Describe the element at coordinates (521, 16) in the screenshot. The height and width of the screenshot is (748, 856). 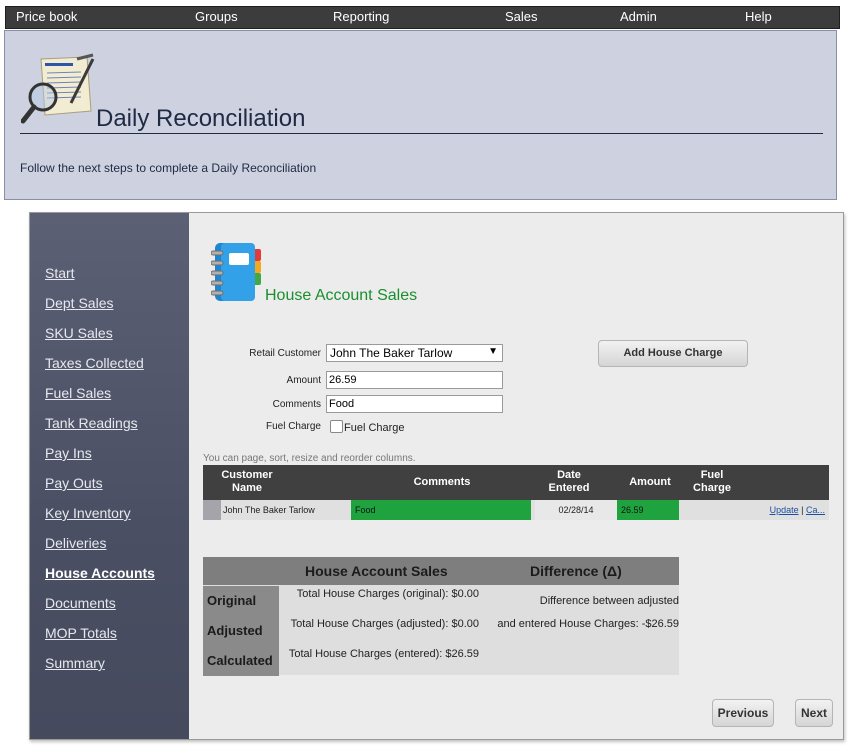
I see `nav-sales: Sales` at that location.